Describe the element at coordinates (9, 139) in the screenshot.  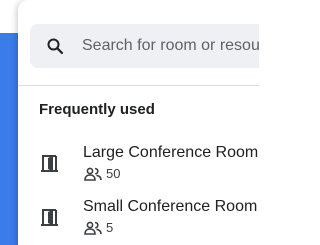
I see `background-accent-panel` at that location.